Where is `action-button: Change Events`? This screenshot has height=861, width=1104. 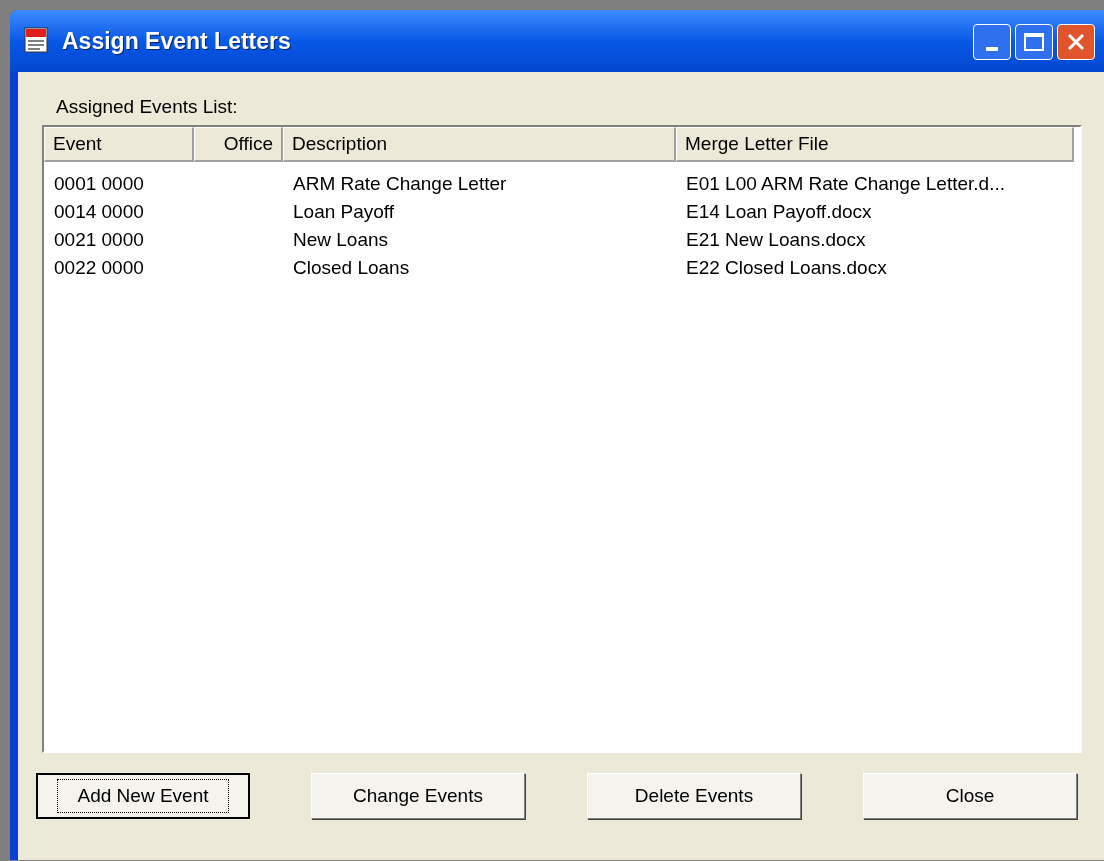
action-button: Change Events is located at coordinates (418, 796).